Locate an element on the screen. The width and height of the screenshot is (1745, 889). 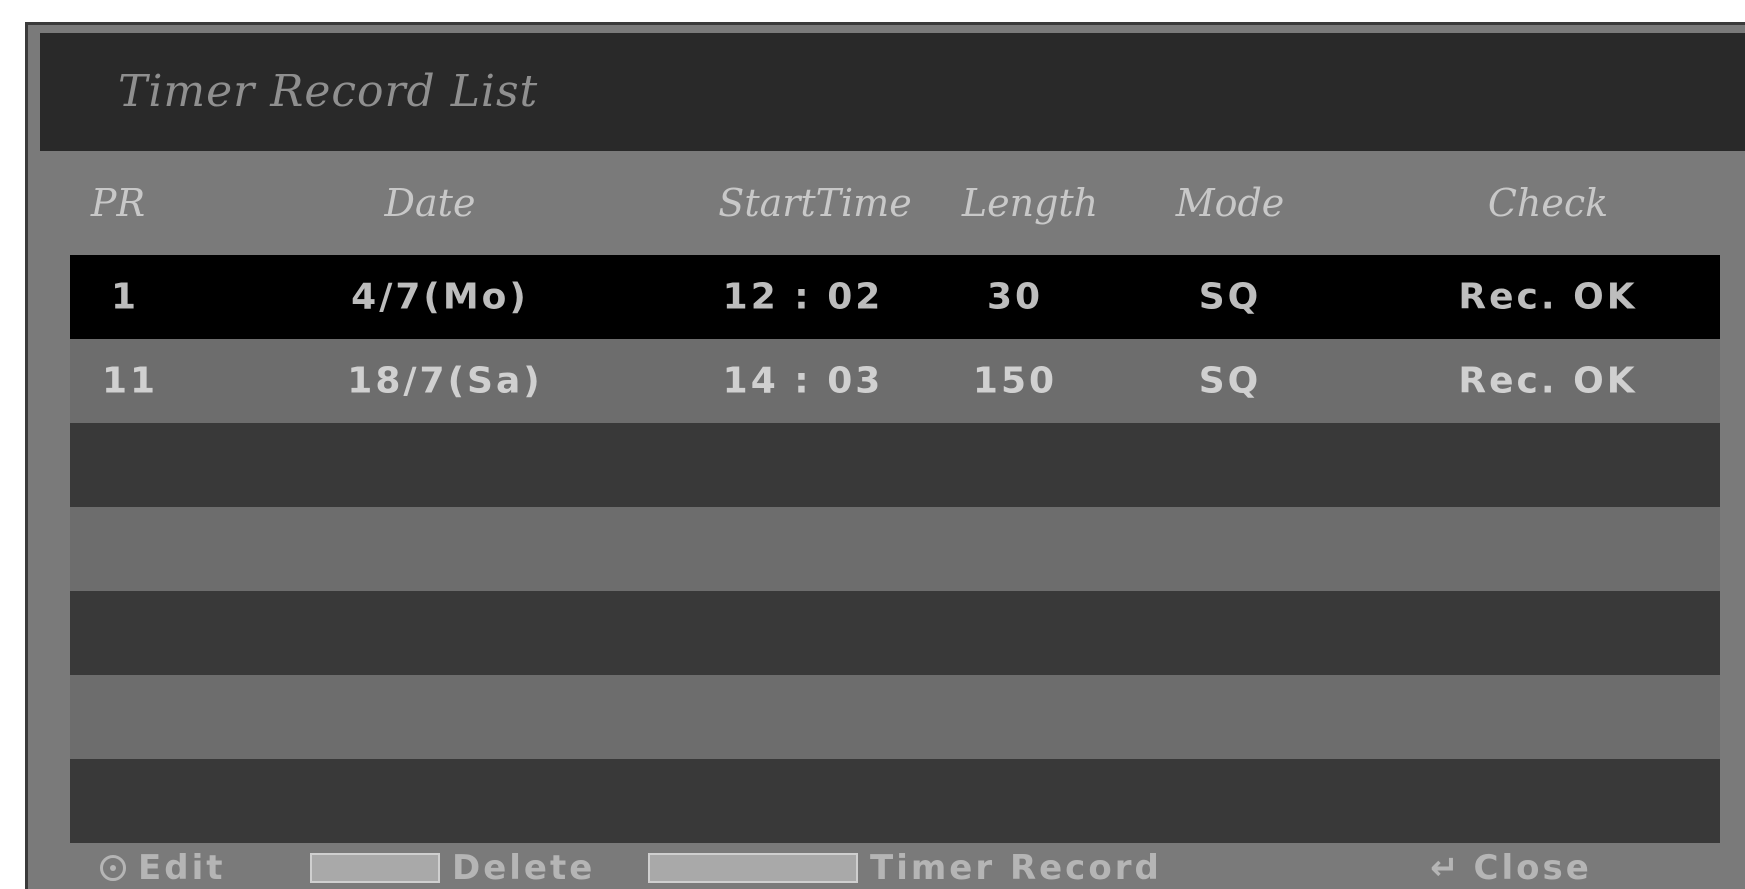
record-length: 150 is located at coordinates (1015, 381).